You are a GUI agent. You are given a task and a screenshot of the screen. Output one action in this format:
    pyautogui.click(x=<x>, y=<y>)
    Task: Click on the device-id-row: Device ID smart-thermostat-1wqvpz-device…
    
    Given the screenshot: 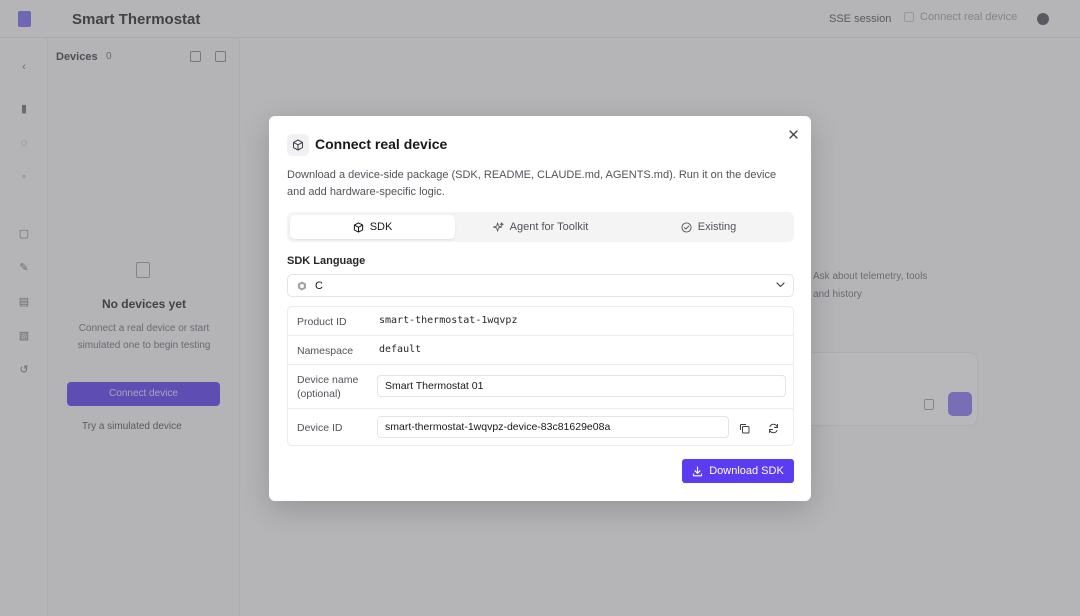 What is the action you would take?
    pyautogui.click(x=540, y=427)
    